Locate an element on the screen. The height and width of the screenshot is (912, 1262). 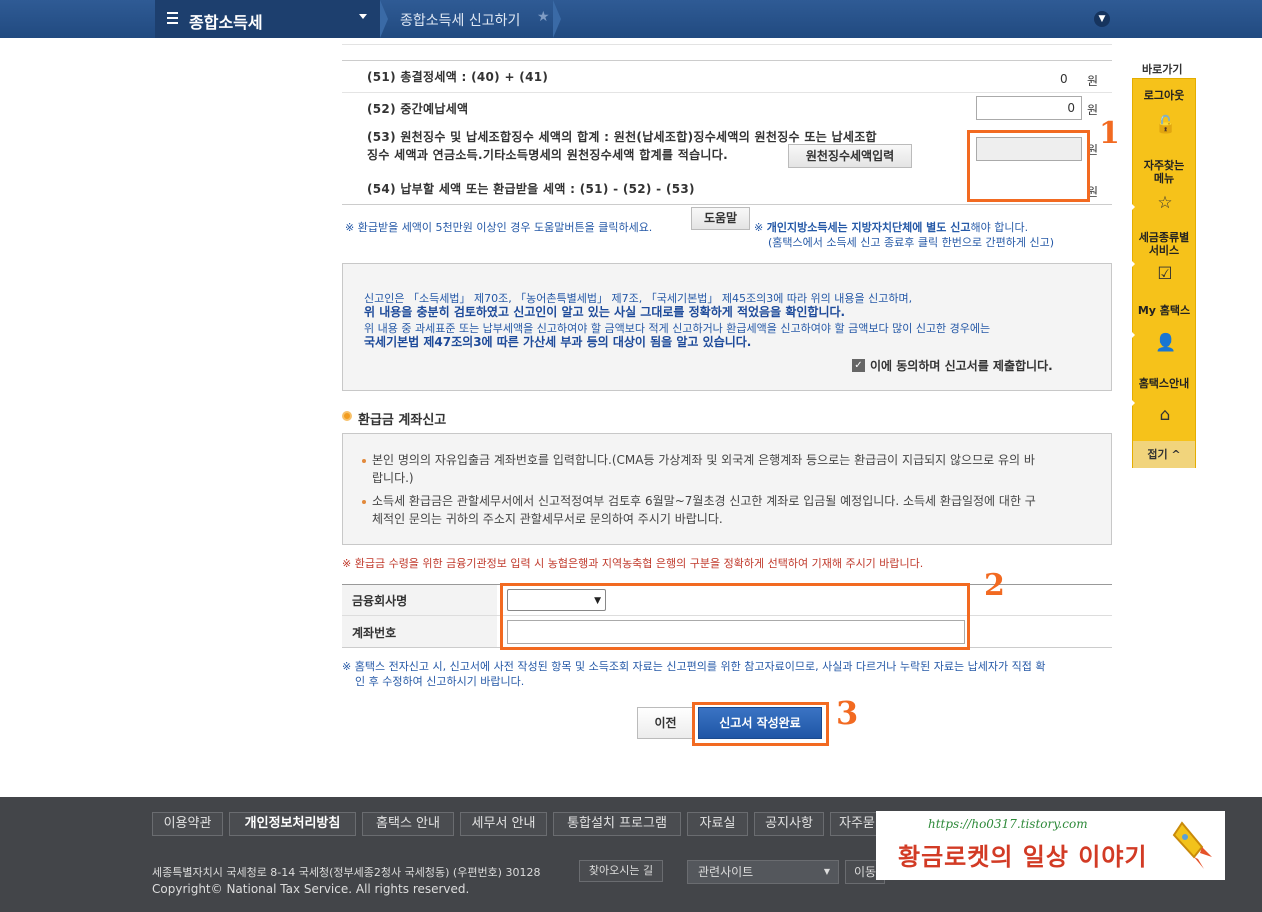
watermark-url: https://ho0317.tistory.com is located at coordinates (1008, 824).